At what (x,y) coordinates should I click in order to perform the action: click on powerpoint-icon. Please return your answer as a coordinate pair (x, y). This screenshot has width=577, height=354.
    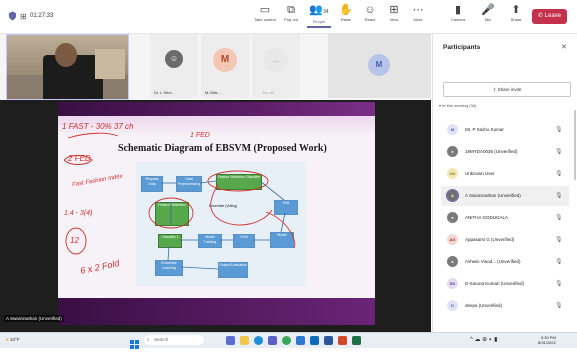
    Looking at the image, I should click on (342, 340).